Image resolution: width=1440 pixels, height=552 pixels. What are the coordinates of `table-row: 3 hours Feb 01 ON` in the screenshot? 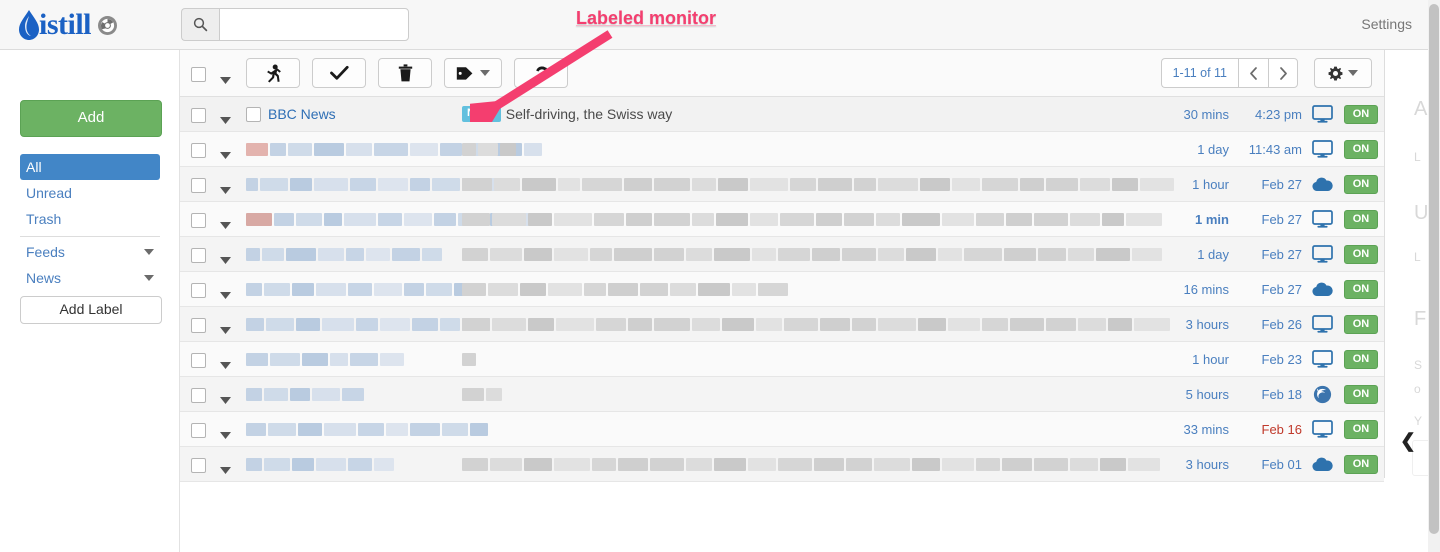 It's located at (782, 464).